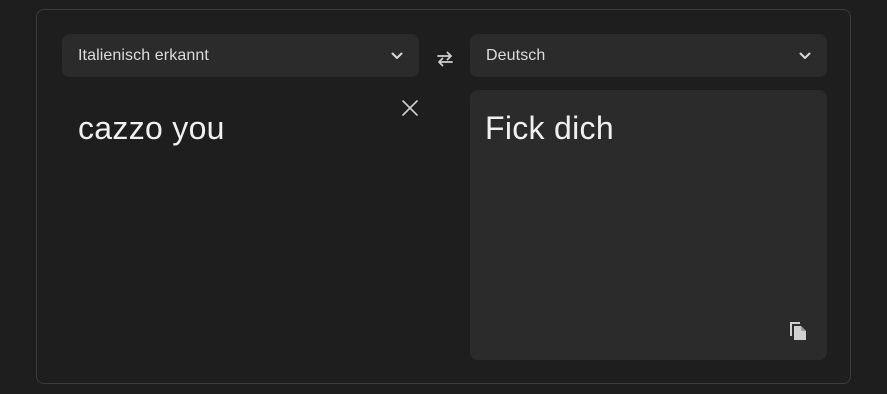 This screenshot has width=887, height=394. What do you see at coordinates (151, 128) in the screenshot?
I see `source-text: cazzo you` at bounding box center [151, 128].